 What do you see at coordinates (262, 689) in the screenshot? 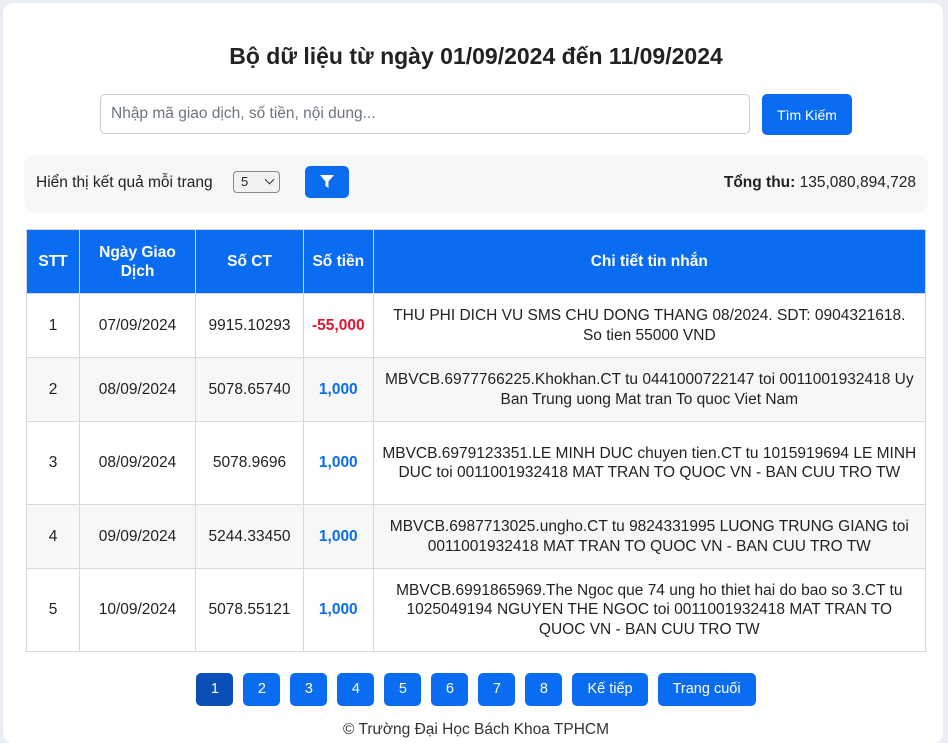
I see `page-button-2: 2` at bounding box center [262, 689].